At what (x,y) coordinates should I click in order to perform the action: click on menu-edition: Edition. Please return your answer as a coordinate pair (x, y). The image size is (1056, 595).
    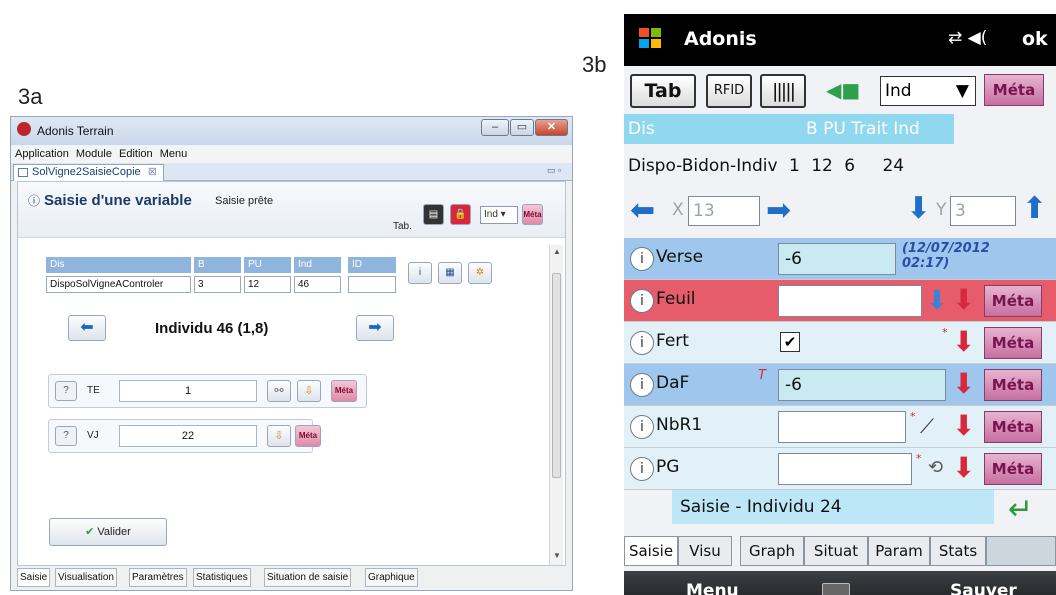
    Looking at the image, I should click on (136, 154).